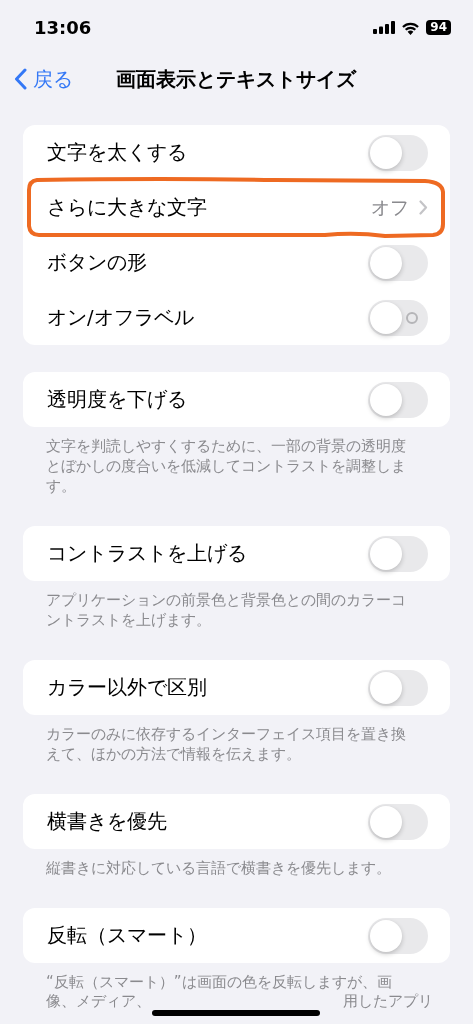 The height and width of the screenshot is (1024, 473). I want to click on section-footer: “反転（スマート）”は画面の色を反転しますが、画, so click(236, 977).